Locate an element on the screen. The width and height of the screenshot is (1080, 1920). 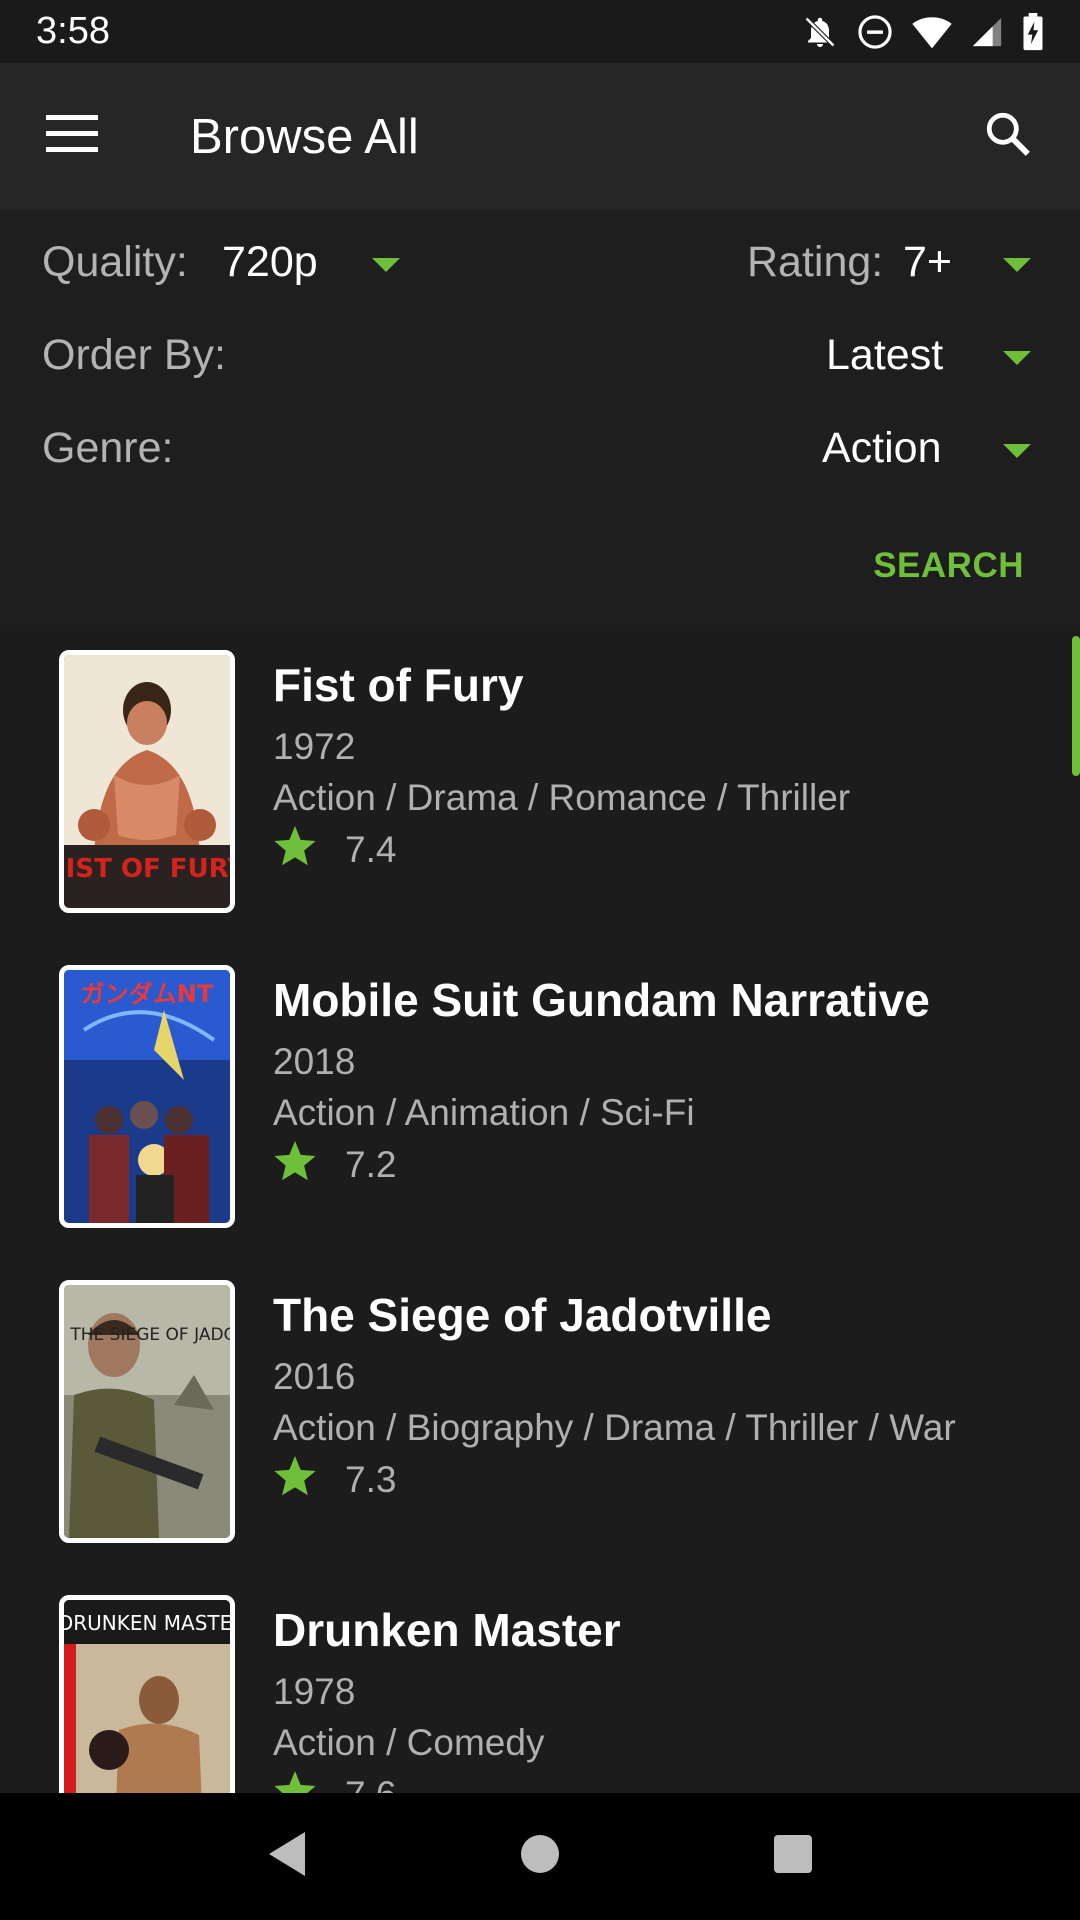
movie-genres: Action / Drama / Romance / Thriller is located at coordinates (562, 797).